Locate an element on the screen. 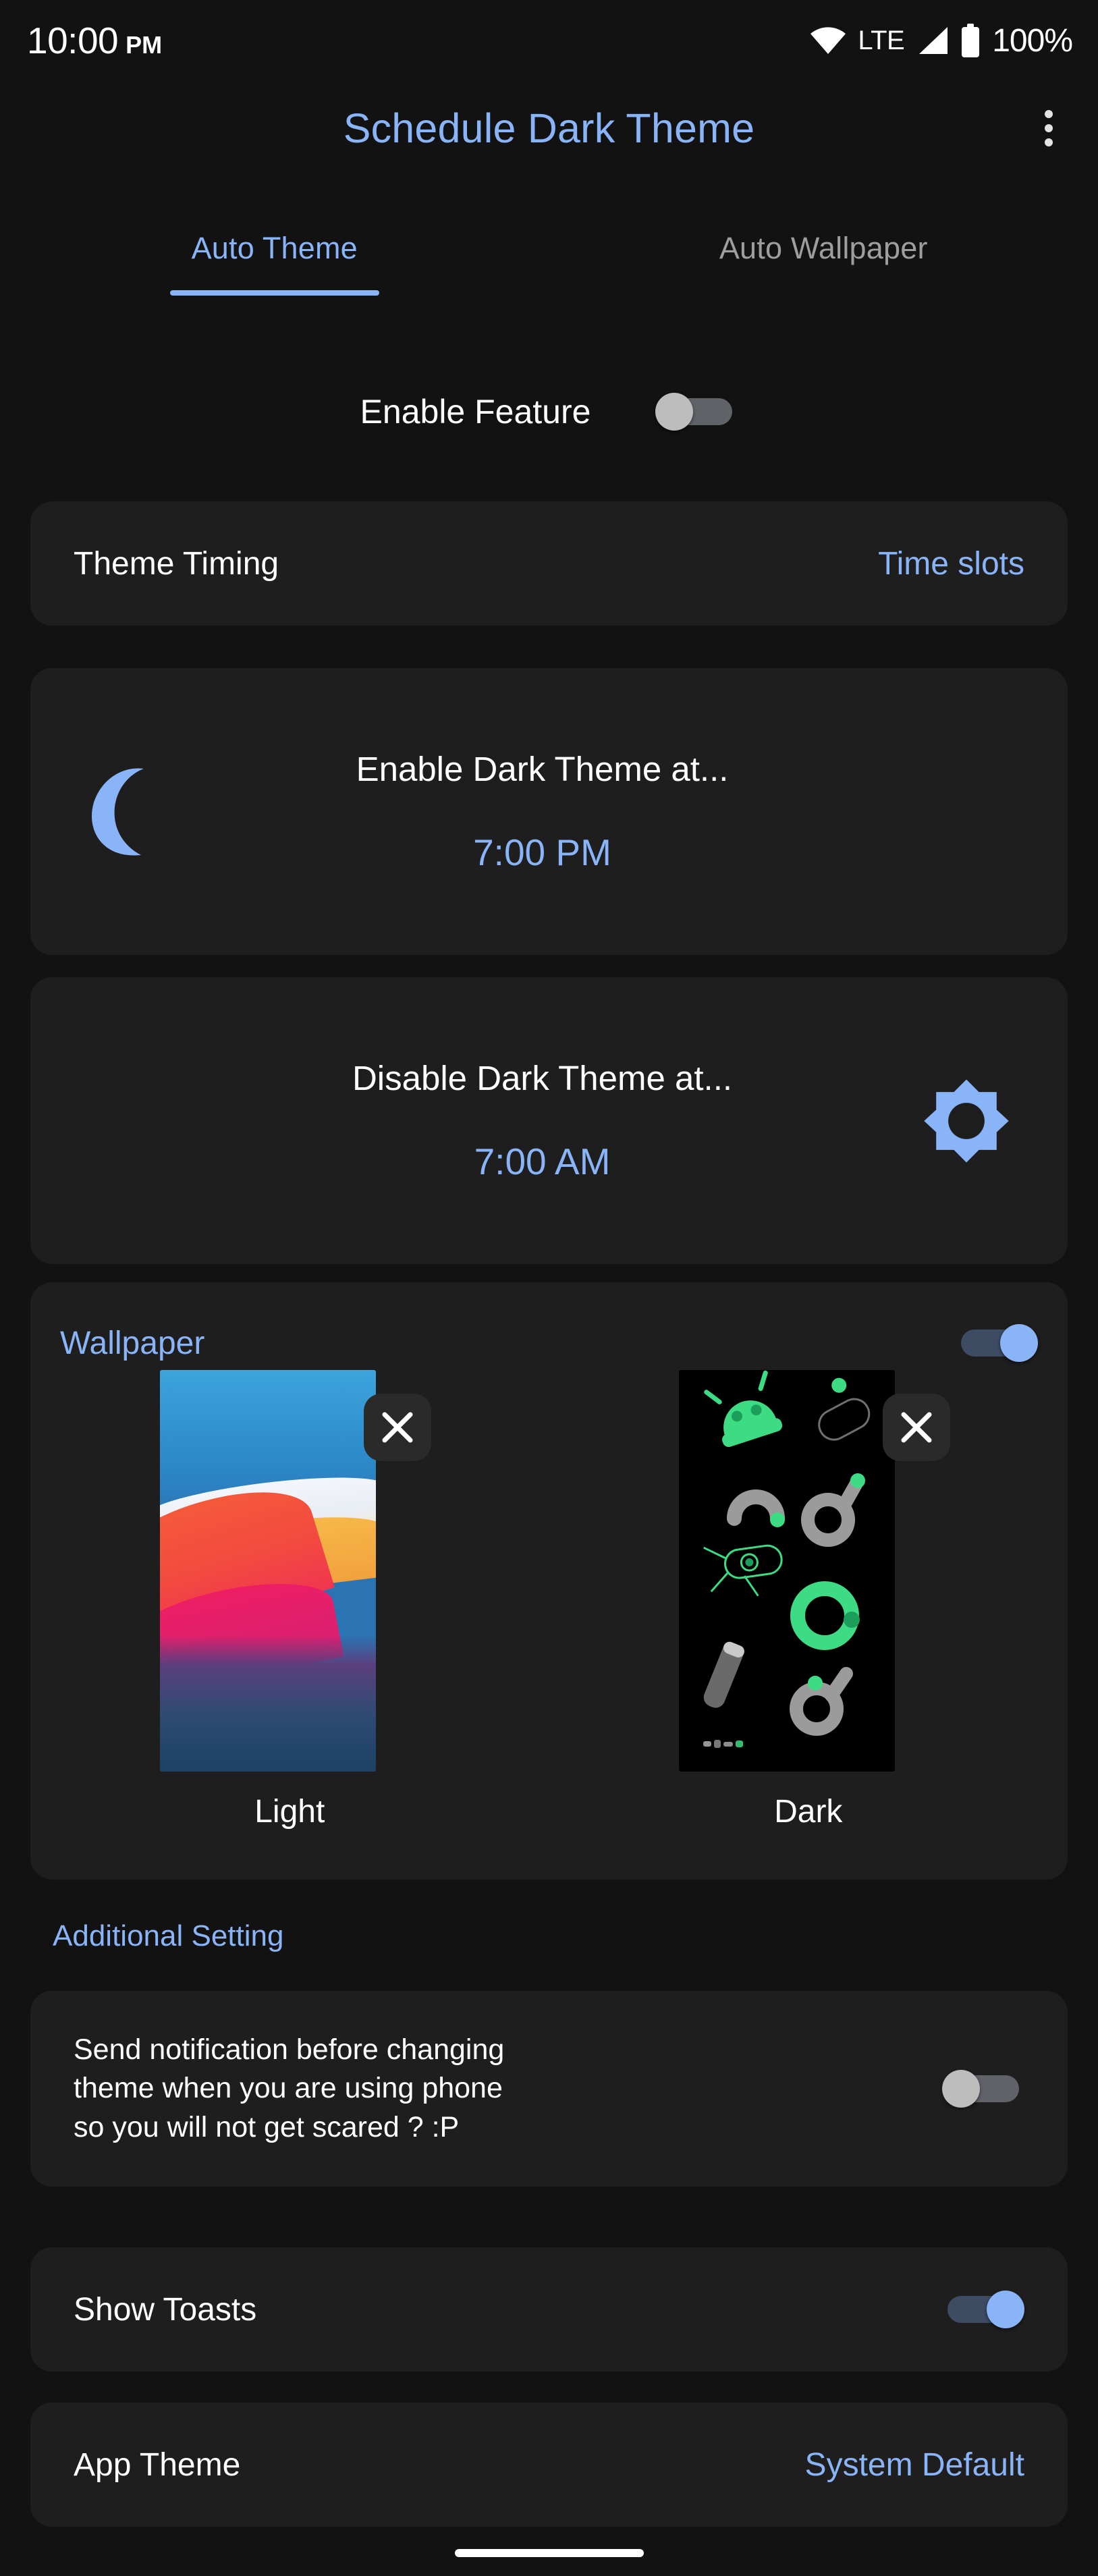 The width and height of the screenshot is (1098, 2576). tab-bar: Auto Theme Auto Wallpaper is located at coordinates (549, 253).